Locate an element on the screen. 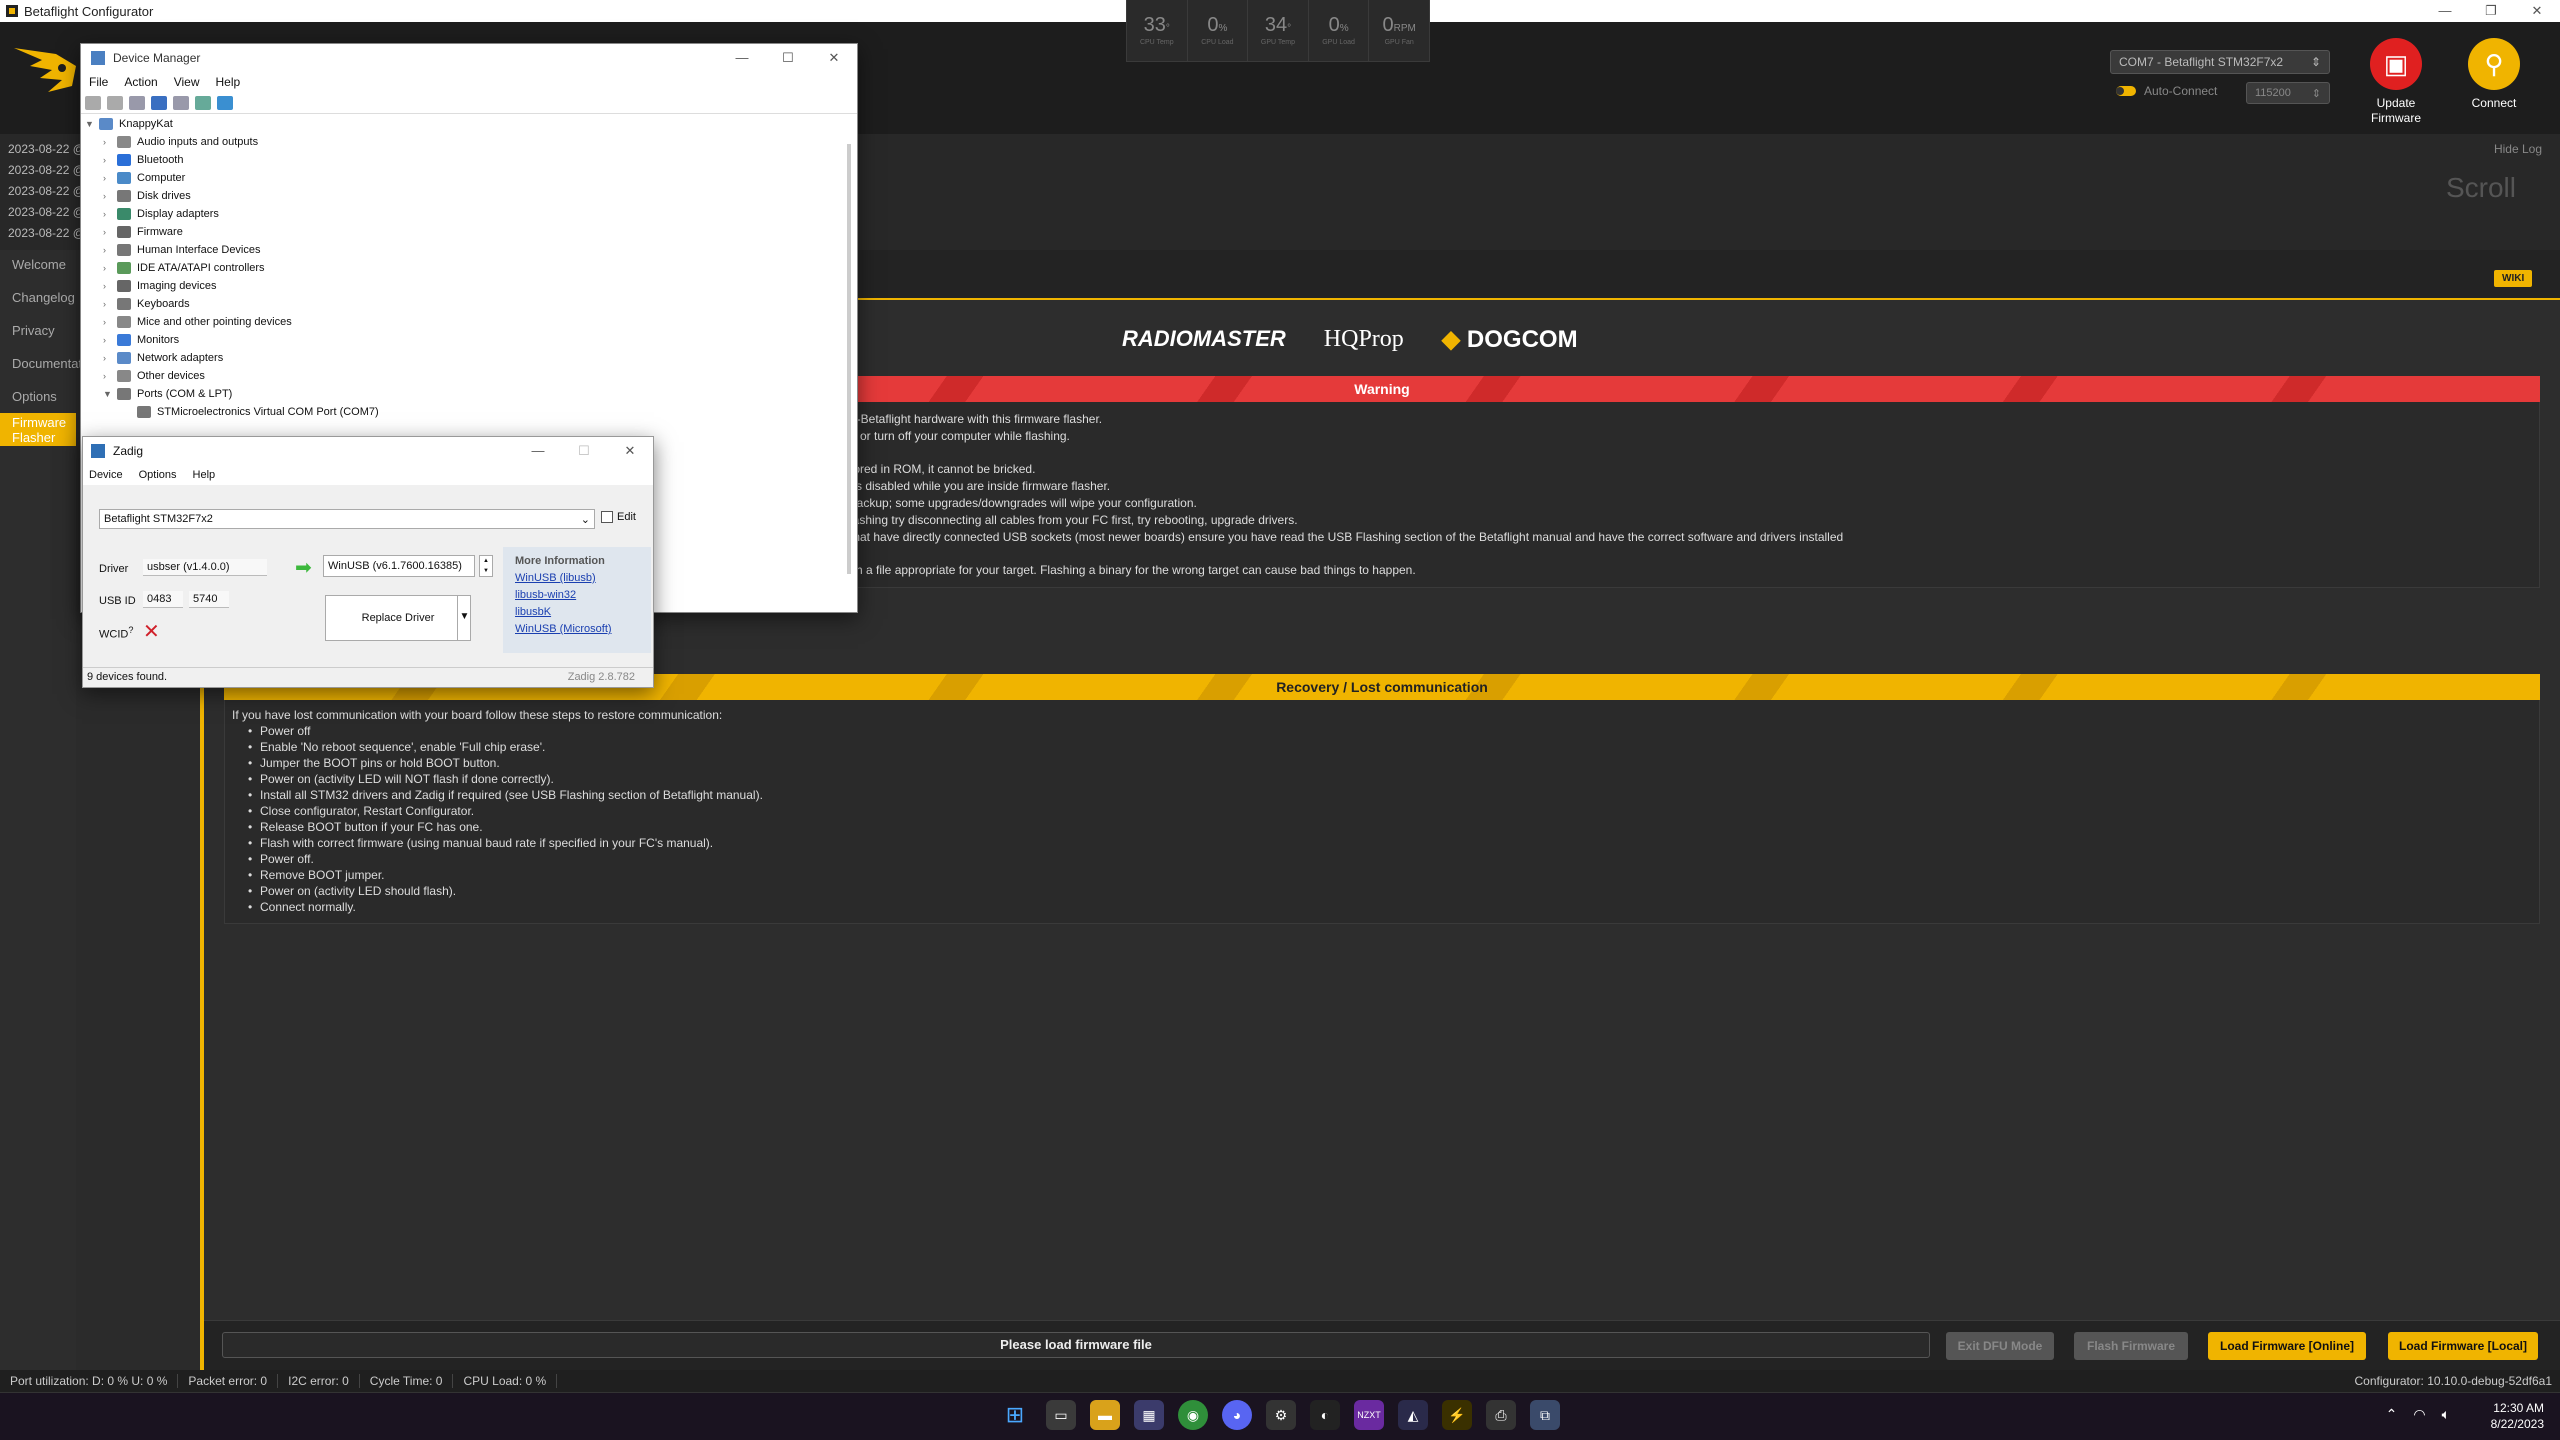 The height and width of the screenshot is (1440, 2560). menu-view: View is located at coordinates (187, 82).